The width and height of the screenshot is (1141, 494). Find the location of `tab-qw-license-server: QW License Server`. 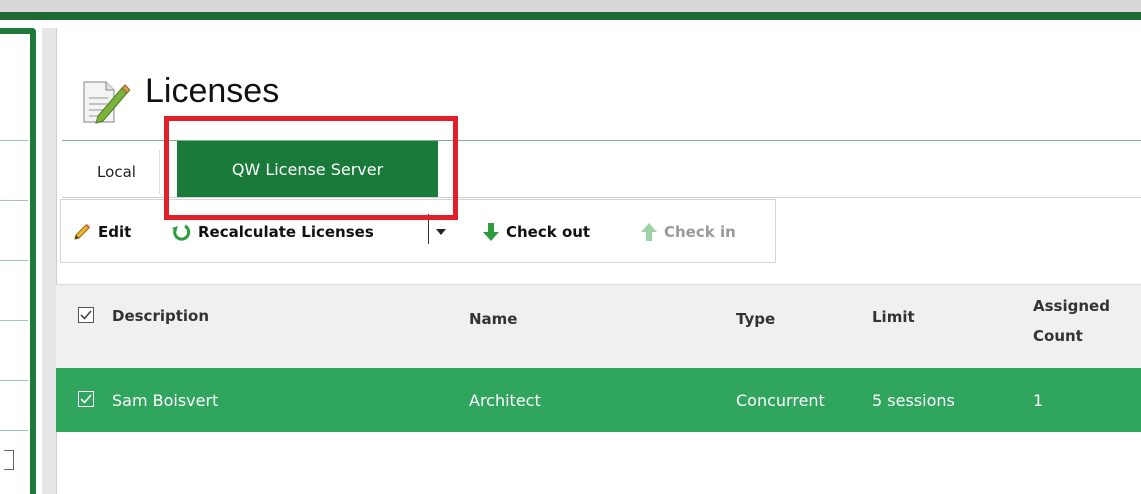

tab-qw-license-server: QW License Server is located at coordinates (307, 169).